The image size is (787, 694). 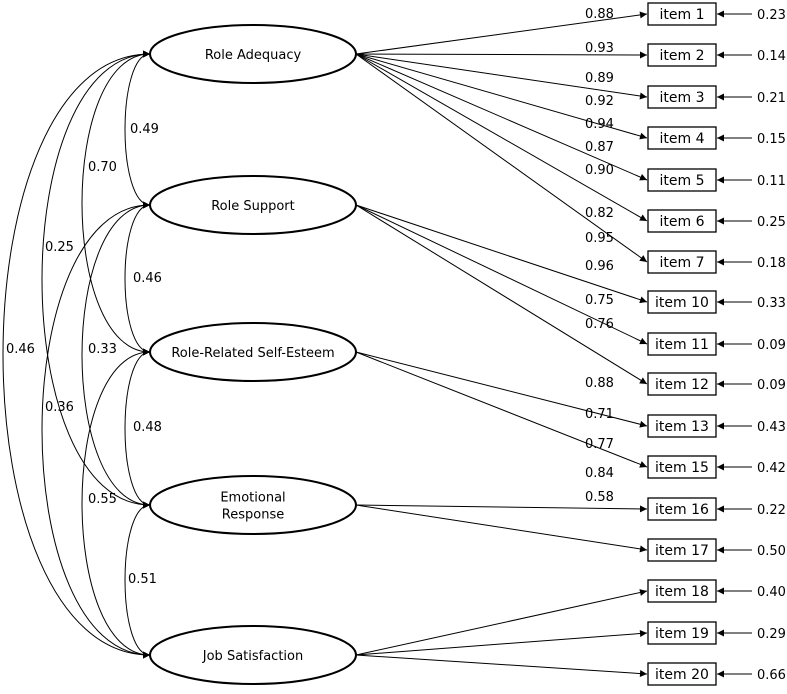 I want to click on error-variance: 0.14, so click(x=771, y=56).